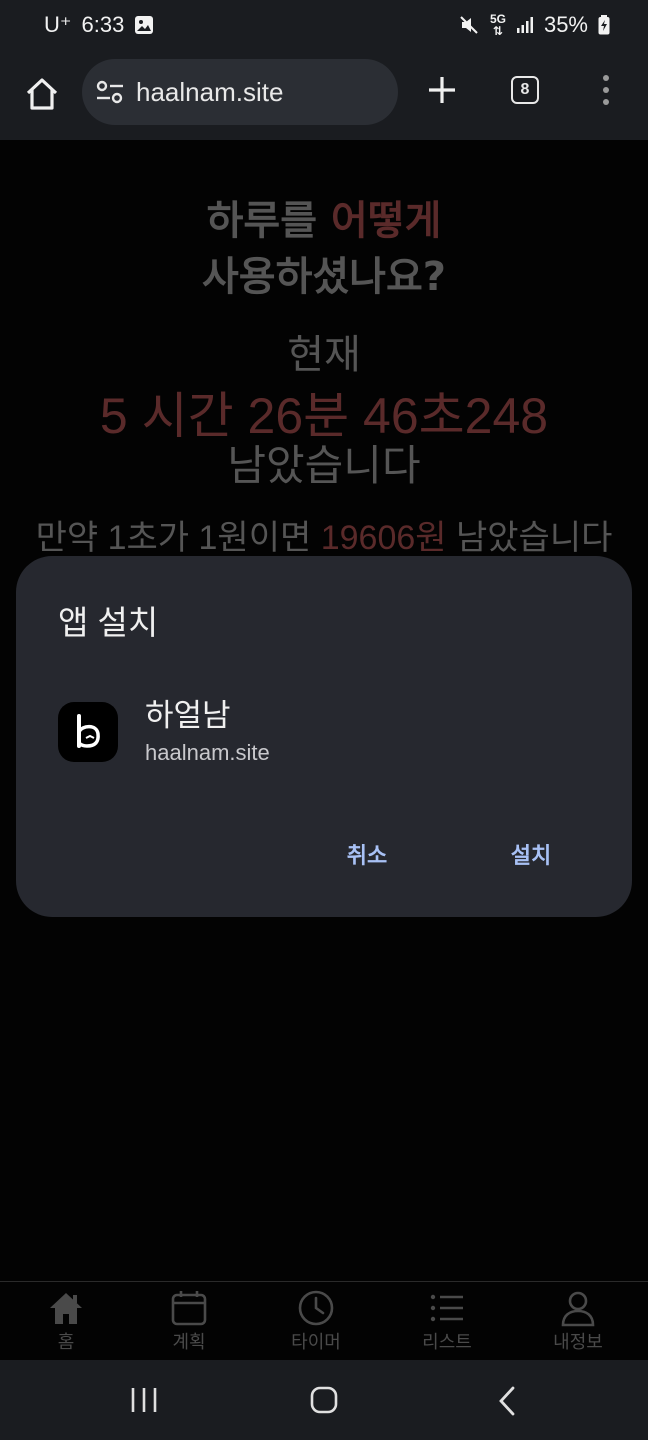  What do you see at coordinates (189, 1308) in the screenshot?
I see `calendar-icon` at bounding box center [189, 1308].